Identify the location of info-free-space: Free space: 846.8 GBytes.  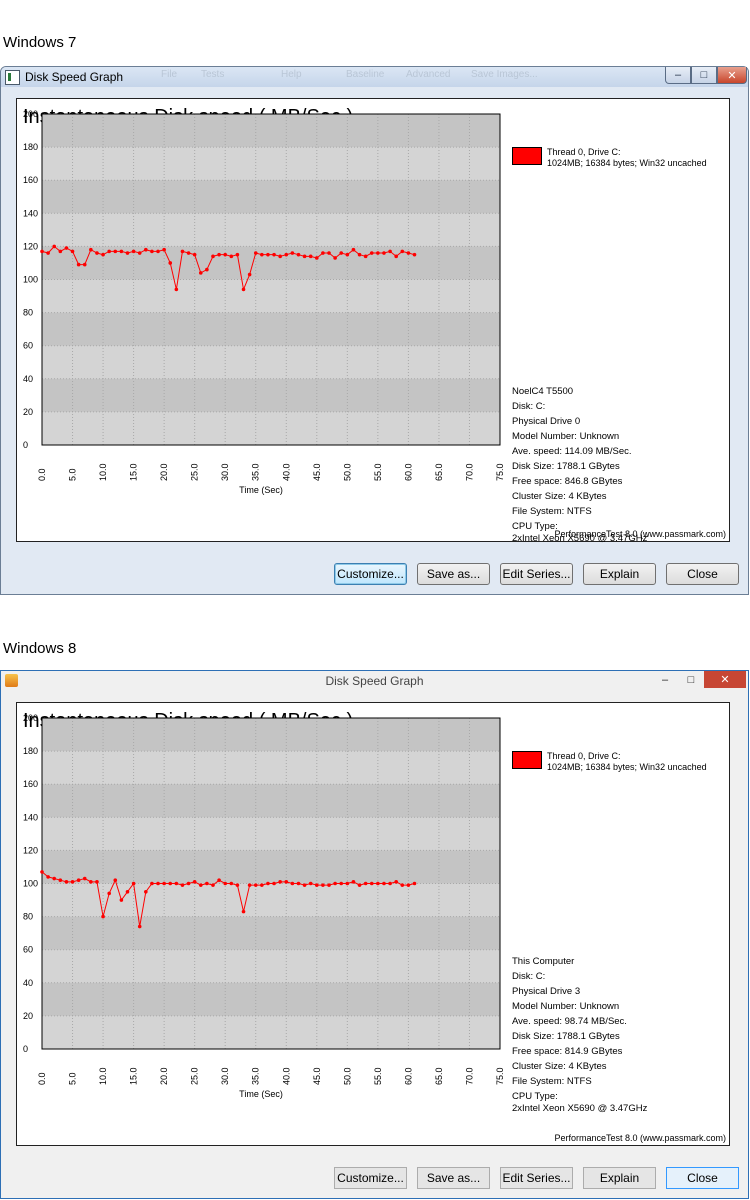
(567, 481).